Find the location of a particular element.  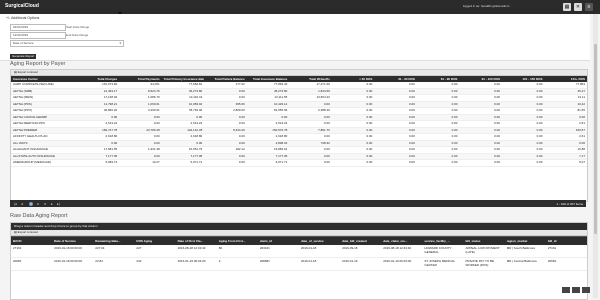

page-1: 1 is located at coordinates (31, 203).